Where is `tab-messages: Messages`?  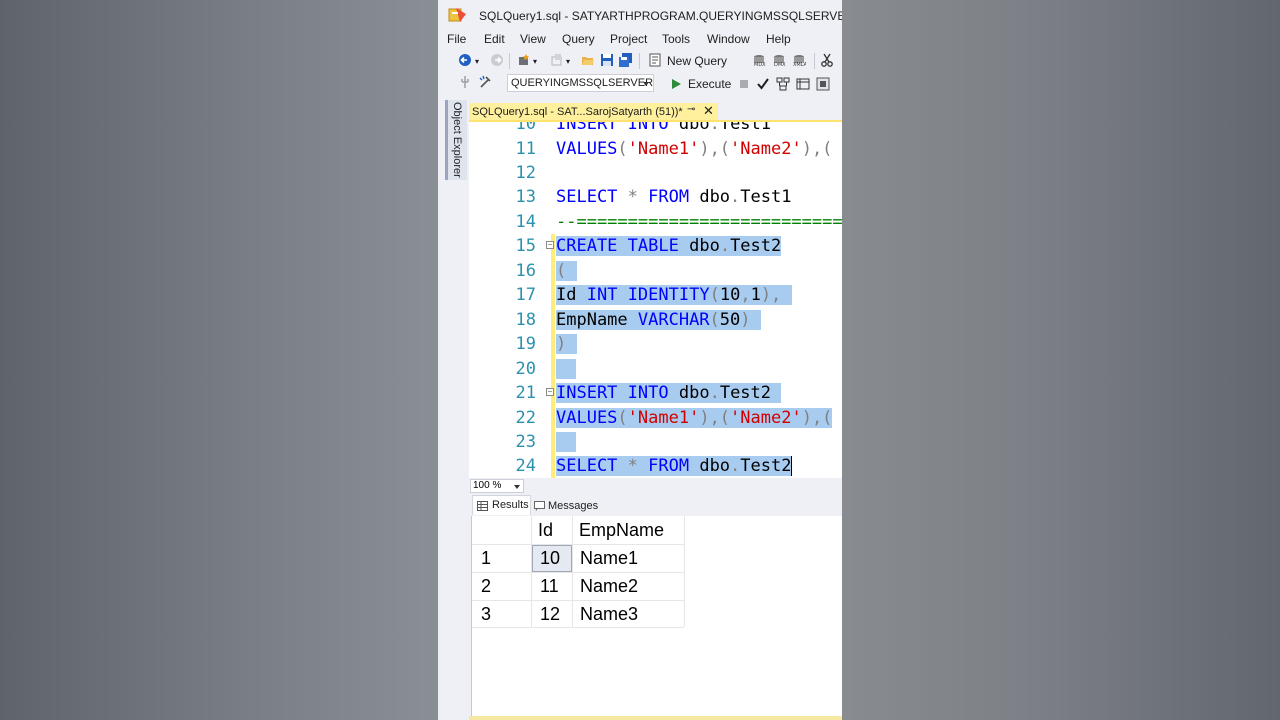 tab-messages: Messages is located at coordinates (568, 505).